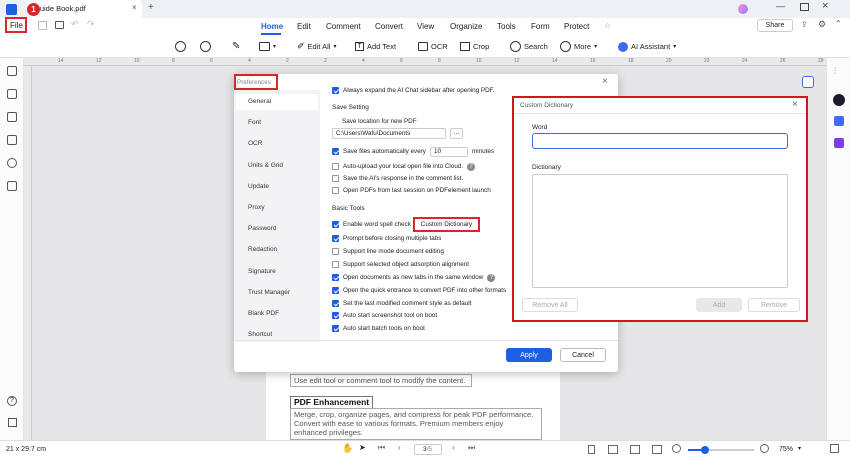  I want to click on fit-width-icon, so click(635, 449).